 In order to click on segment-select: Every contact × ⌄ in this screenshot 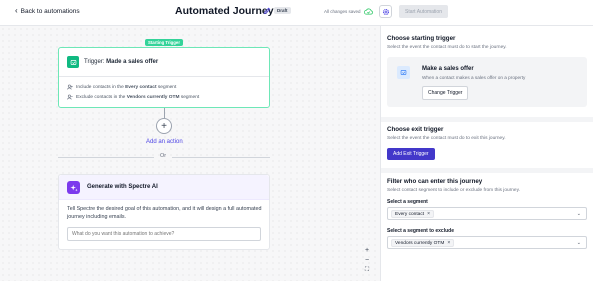, I will do `click(487, 213)`.